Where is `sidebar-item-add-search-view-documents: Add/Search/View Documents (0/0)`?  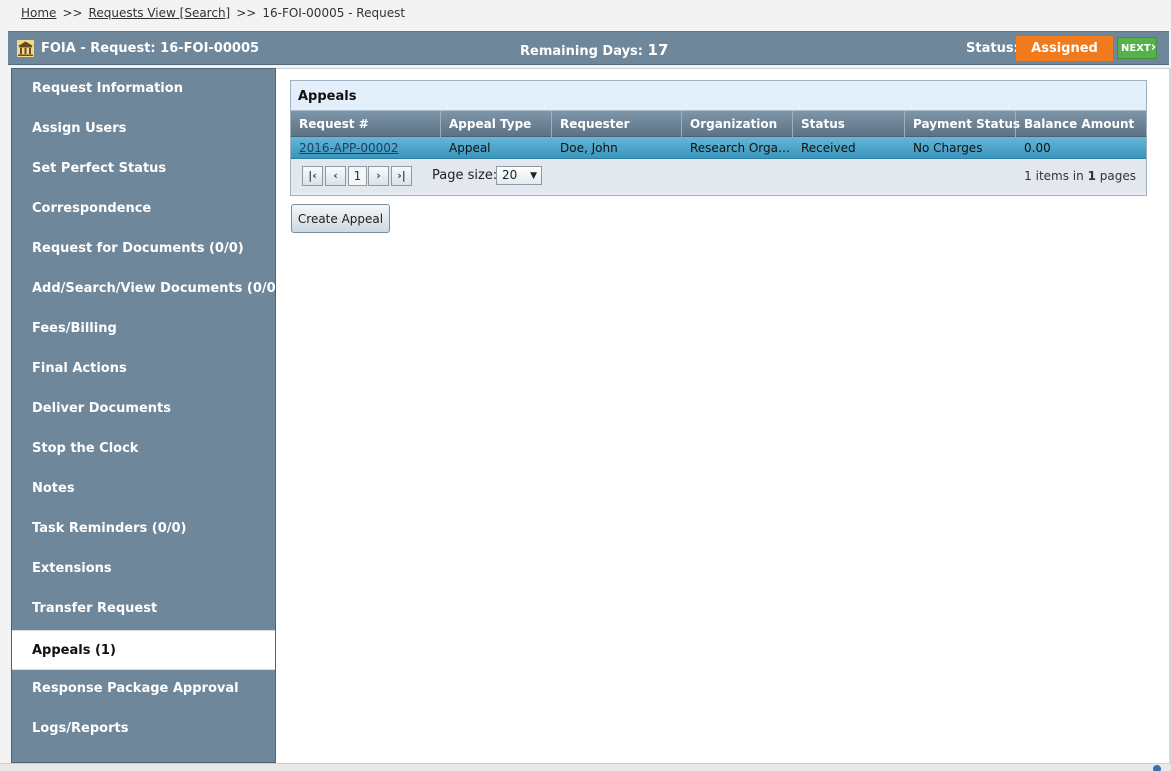 sidebar-item-add-search-view-documents: Add/Search/View Documents (0/0) is located at coordinates (147, 289).